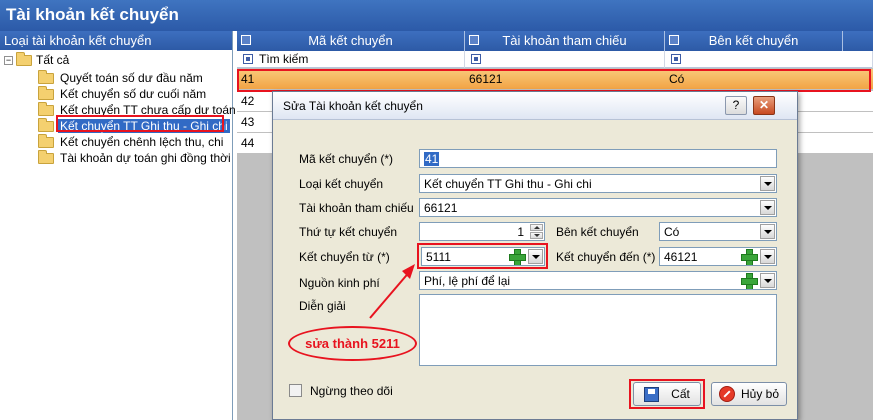  I want to click on cell-code: 43, so click(248, 122).